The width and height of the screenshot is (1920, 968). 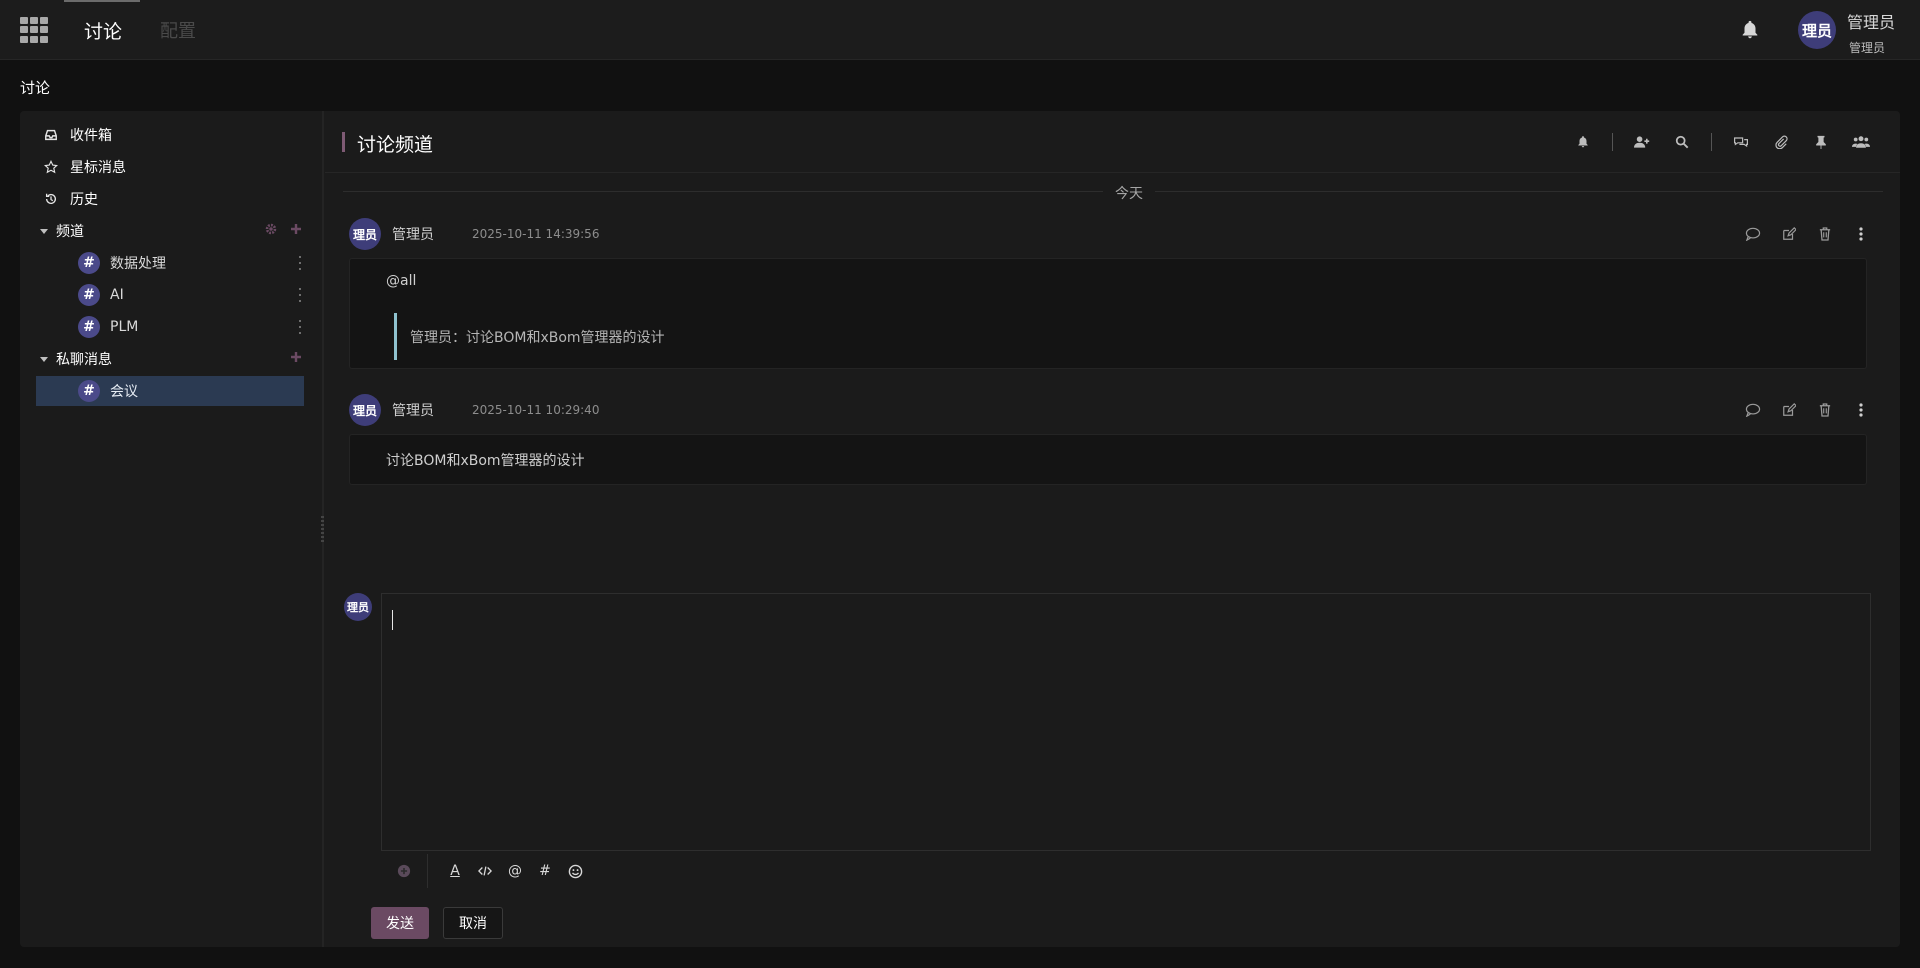 What do you see at coordinates (138, 264) in the screenshot?
I see `channel-label: 数据处理` at bounding box center [138, 264].